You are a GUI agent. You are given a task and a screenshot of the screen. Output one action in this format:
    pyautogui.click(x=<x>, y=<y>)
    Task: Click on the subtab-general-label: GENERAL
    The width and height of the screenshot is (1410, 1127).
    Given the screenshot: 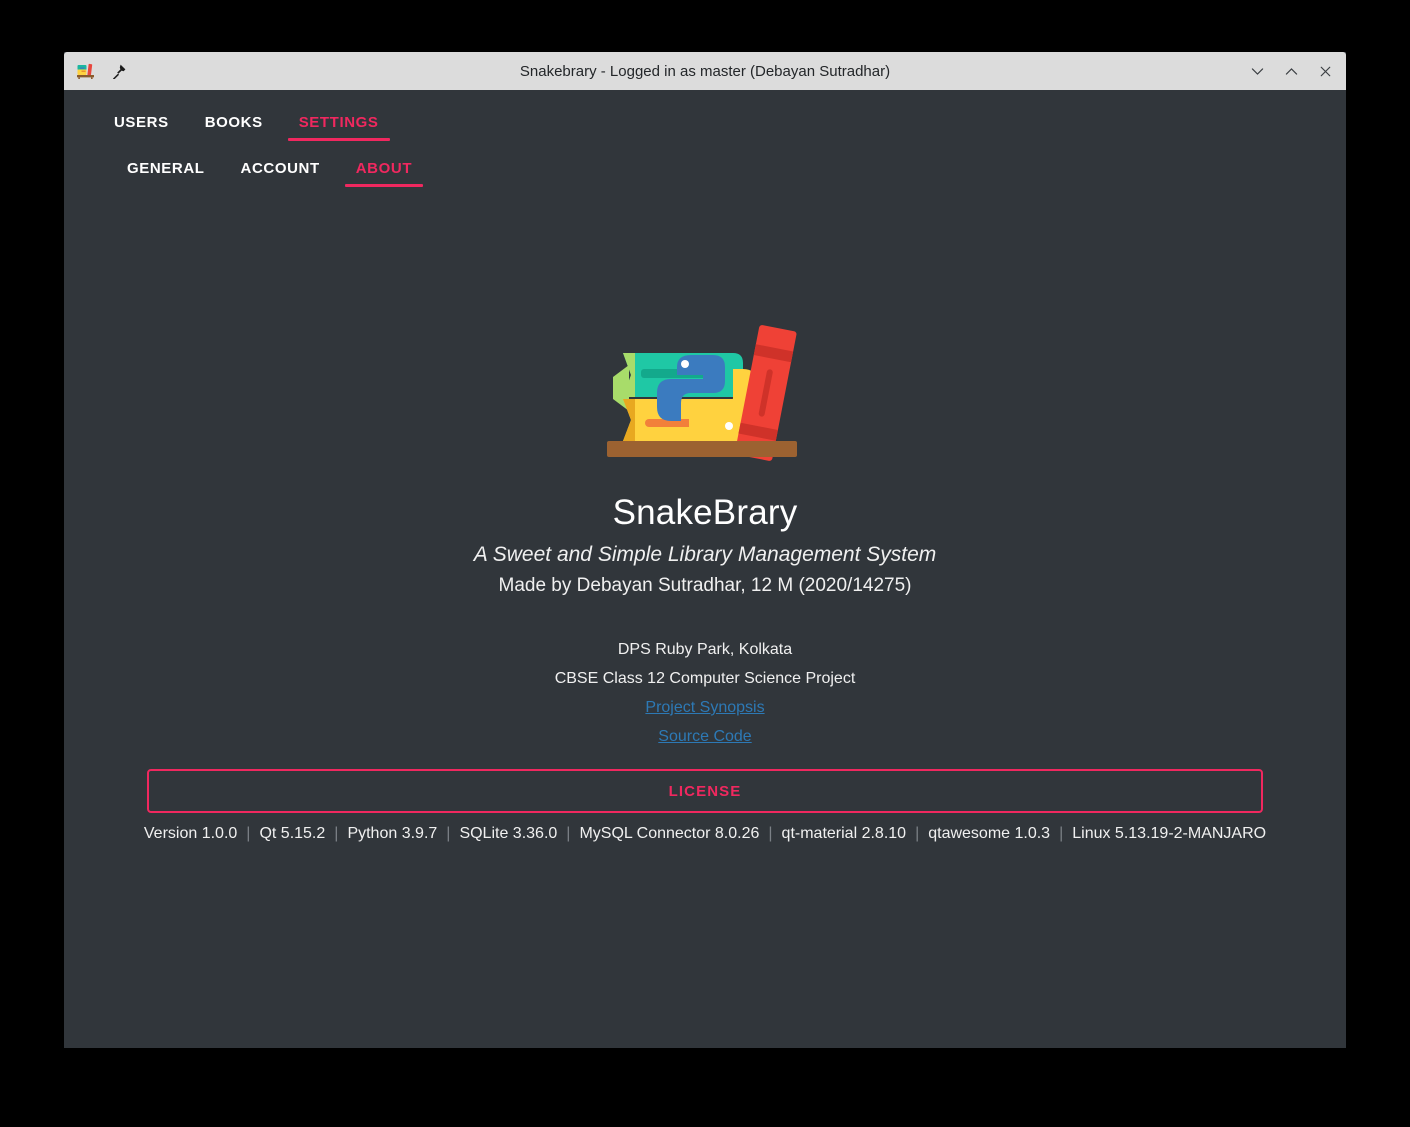 What is the action you would take?
    pyautogui.click(x=166, y=168)
    